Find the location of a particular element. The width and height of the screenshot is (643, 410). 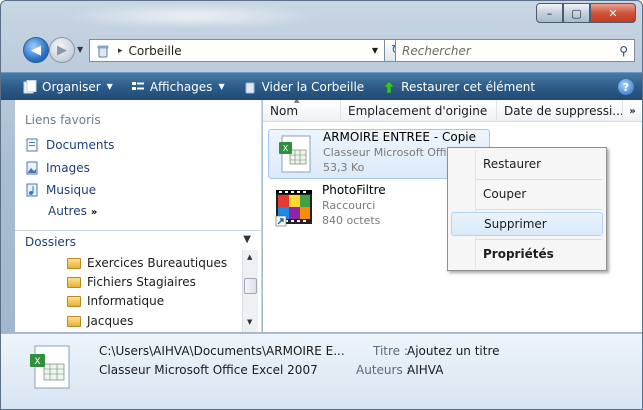

window-controls: – ▢ ✕ is located at coordinates (586, 13).